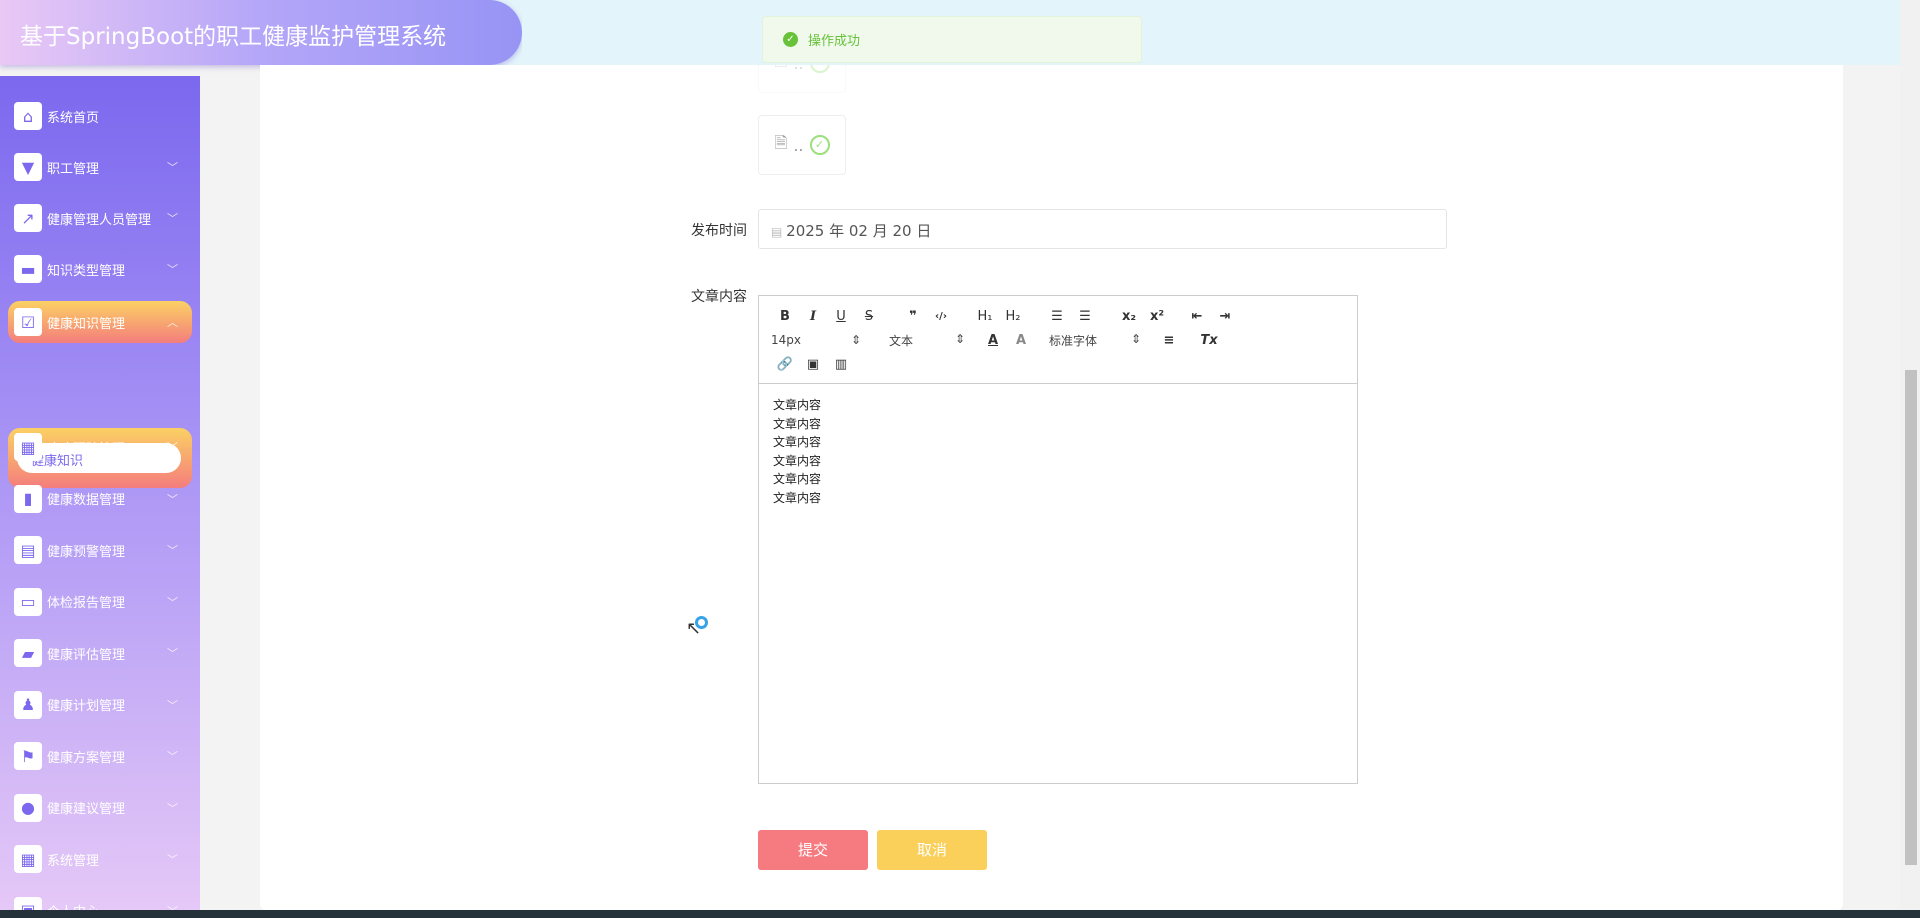 This screenshot has width=1920, height=918. What do you see at coordinates (1197, 316) in the screenshot?
I see `outdent-icon: ⇤` at bounding box center [1197, 316].